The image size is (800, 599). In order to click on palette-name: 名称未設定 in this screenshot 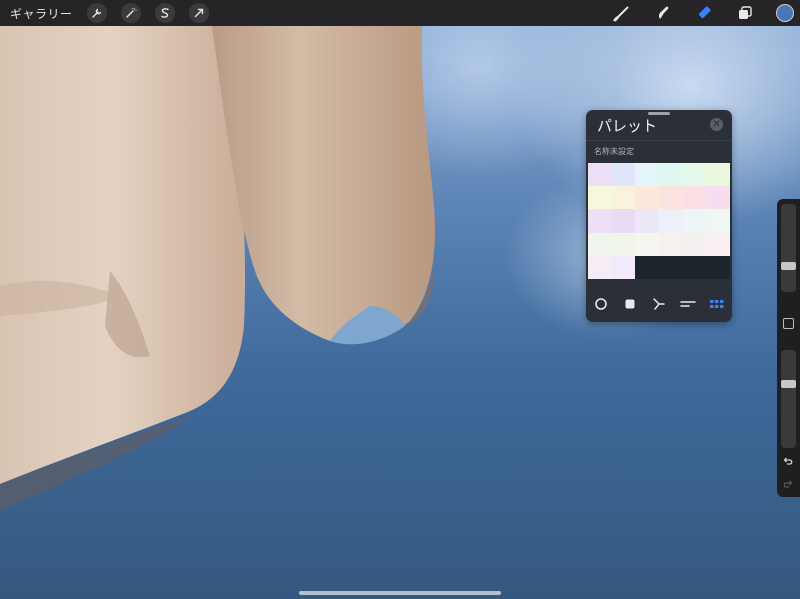, I will do `click(614, 151)`.